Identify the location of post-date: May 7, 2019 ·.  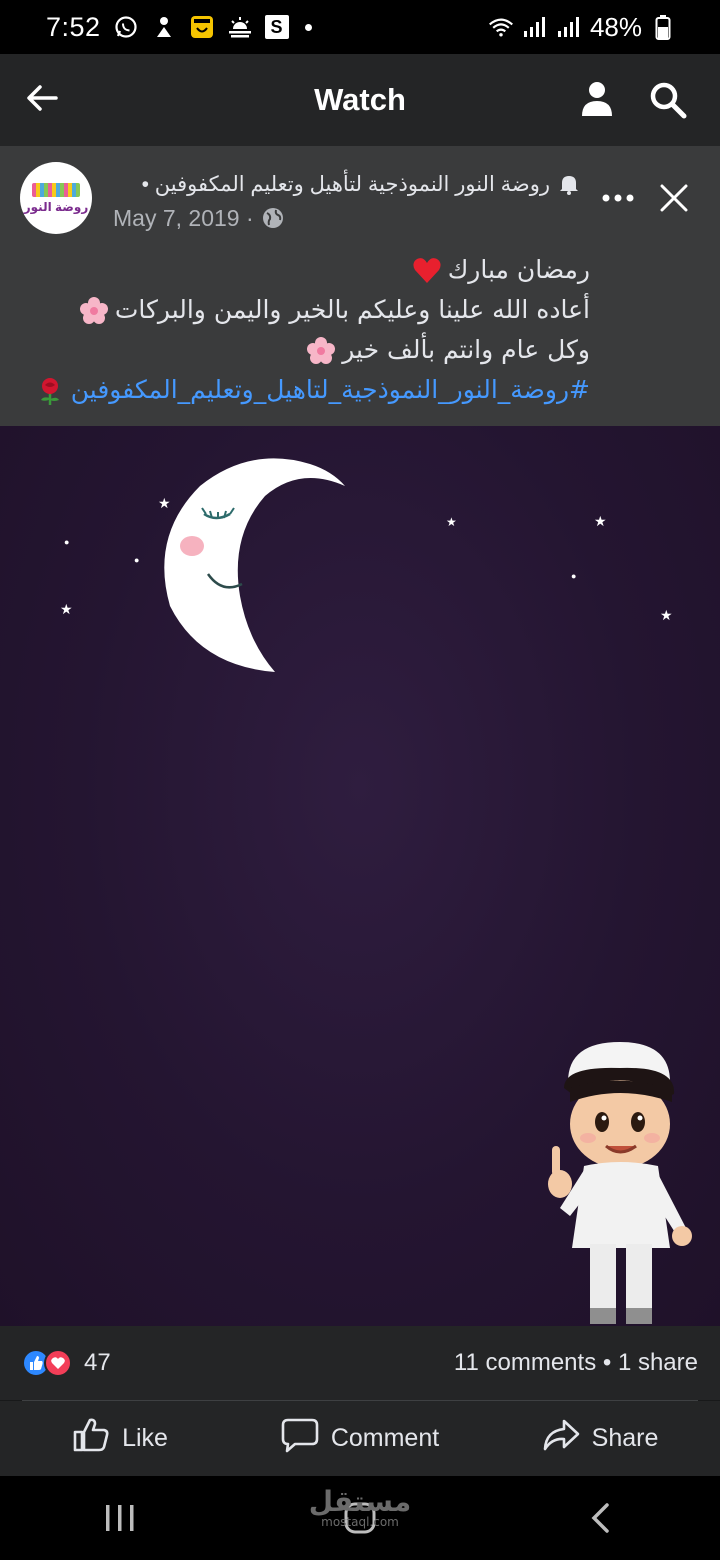
(183, 218).